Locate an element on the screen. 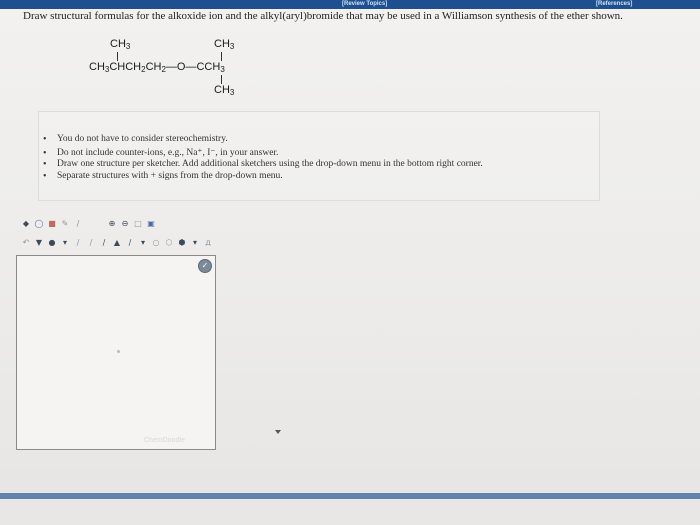 The height and width of the screenshot is (525, 700). select-icon: ◆ is located at coordinates (26, 223).